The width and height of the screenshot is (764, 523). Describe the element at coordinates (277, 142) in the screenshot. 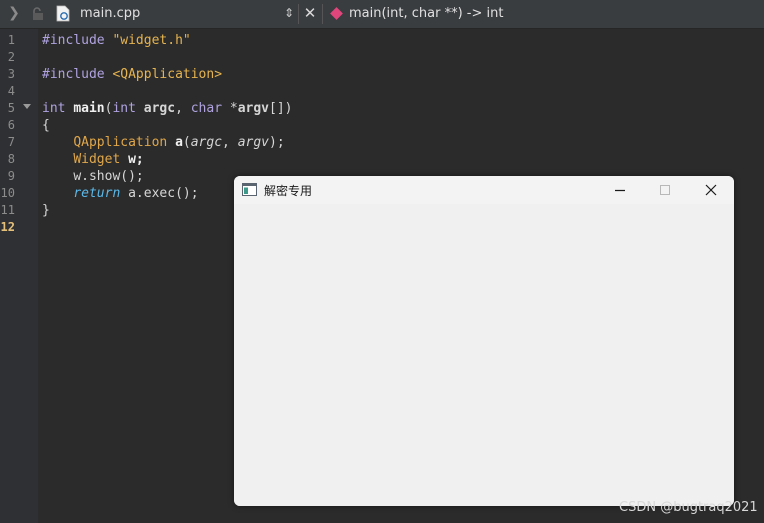

I see `punctuation: );` at that location.